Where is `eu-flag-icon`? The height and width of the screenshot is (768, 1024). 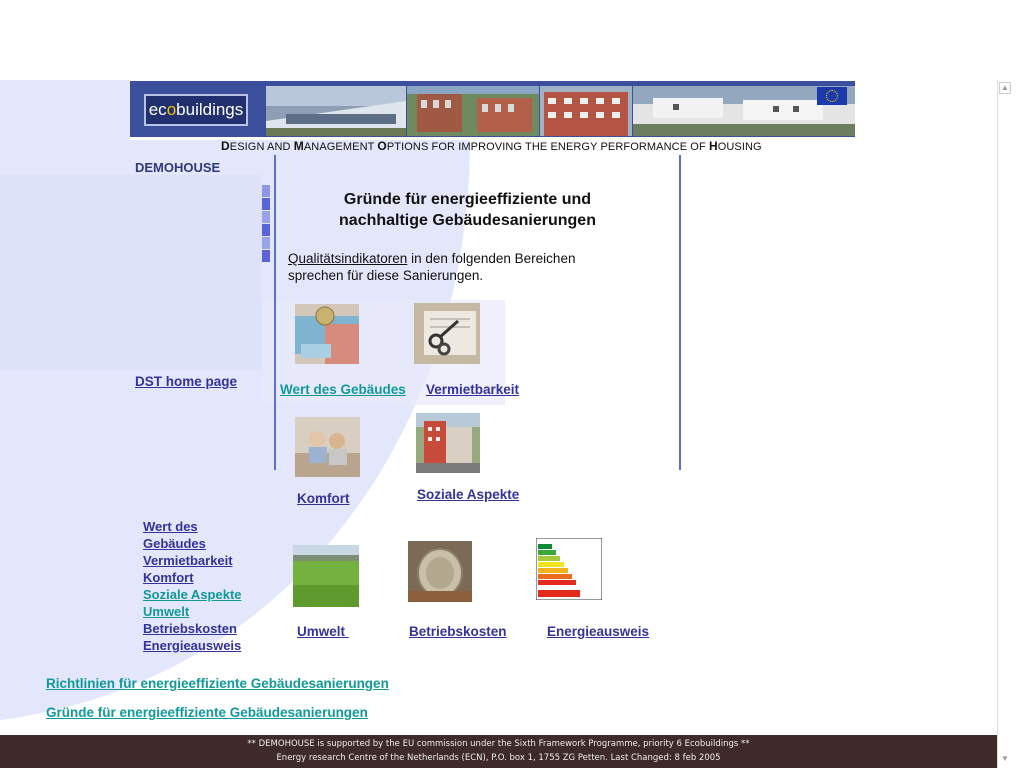 eu-flag-icon is located at coordinates (832, 96).